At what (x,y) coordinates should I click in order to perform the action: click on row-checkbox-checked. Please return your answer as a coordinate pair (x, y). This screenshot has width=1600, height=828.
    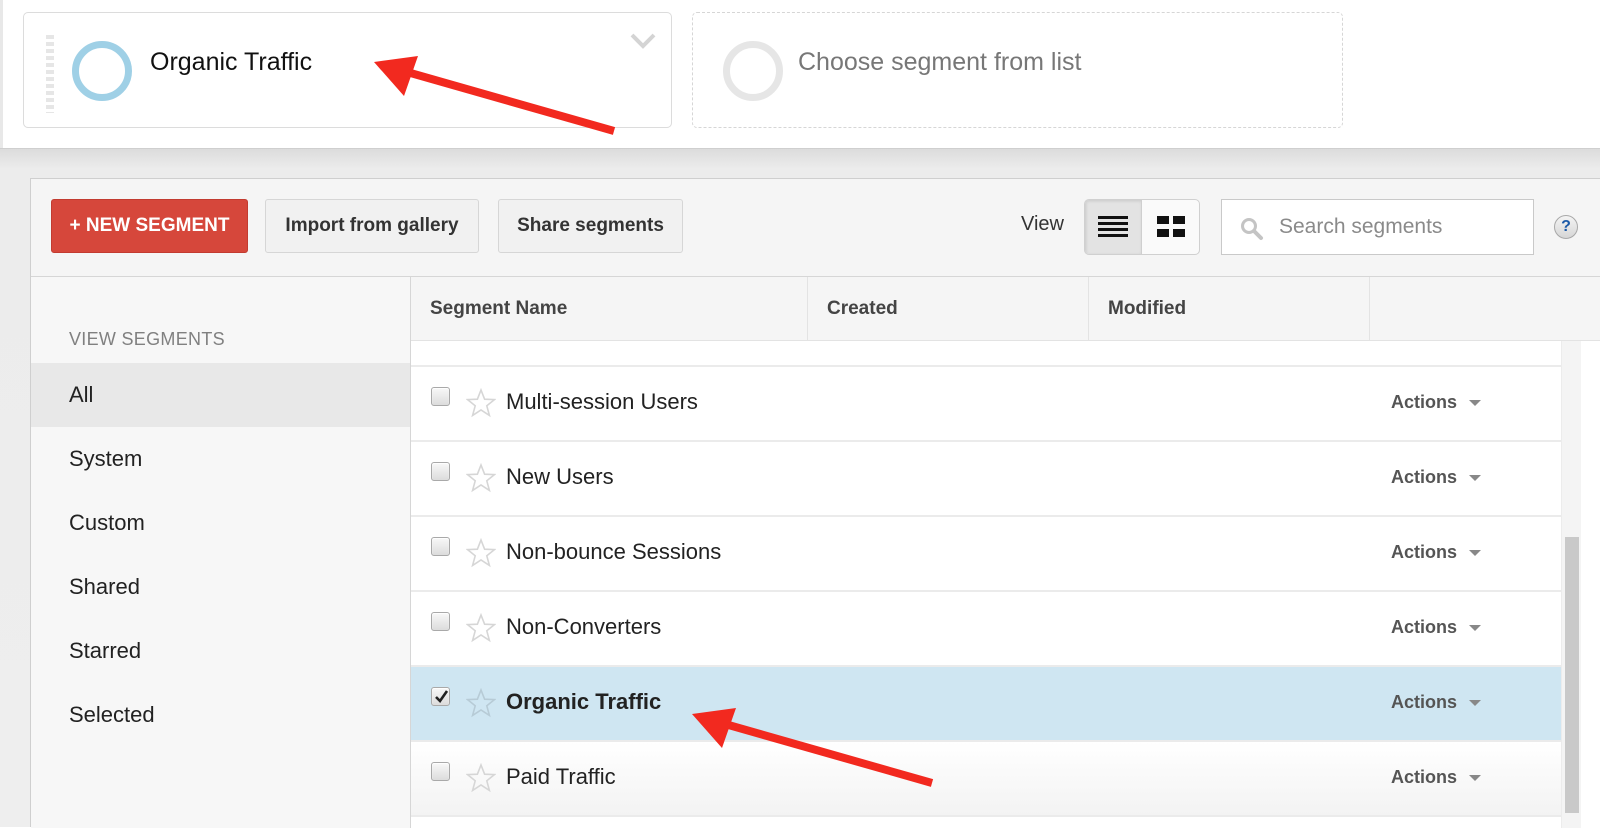
    Looking at the image, I should click on (440, 696).